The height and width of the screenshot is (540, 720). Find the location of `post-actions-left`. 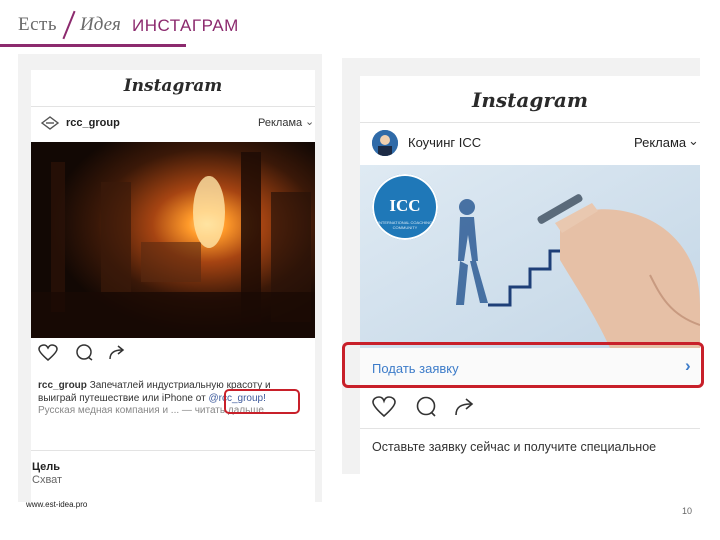

post-actions-left is located at coordinates (88, 355).